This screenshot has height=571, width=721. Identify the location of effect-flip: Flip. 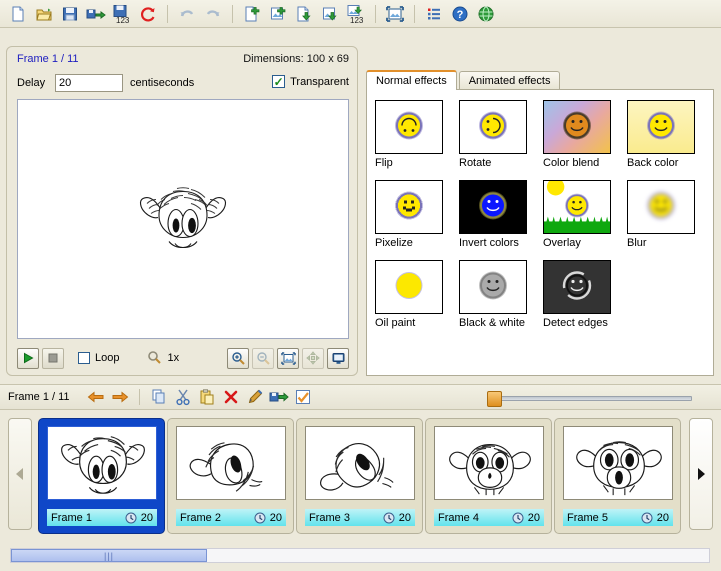
(417, 140).